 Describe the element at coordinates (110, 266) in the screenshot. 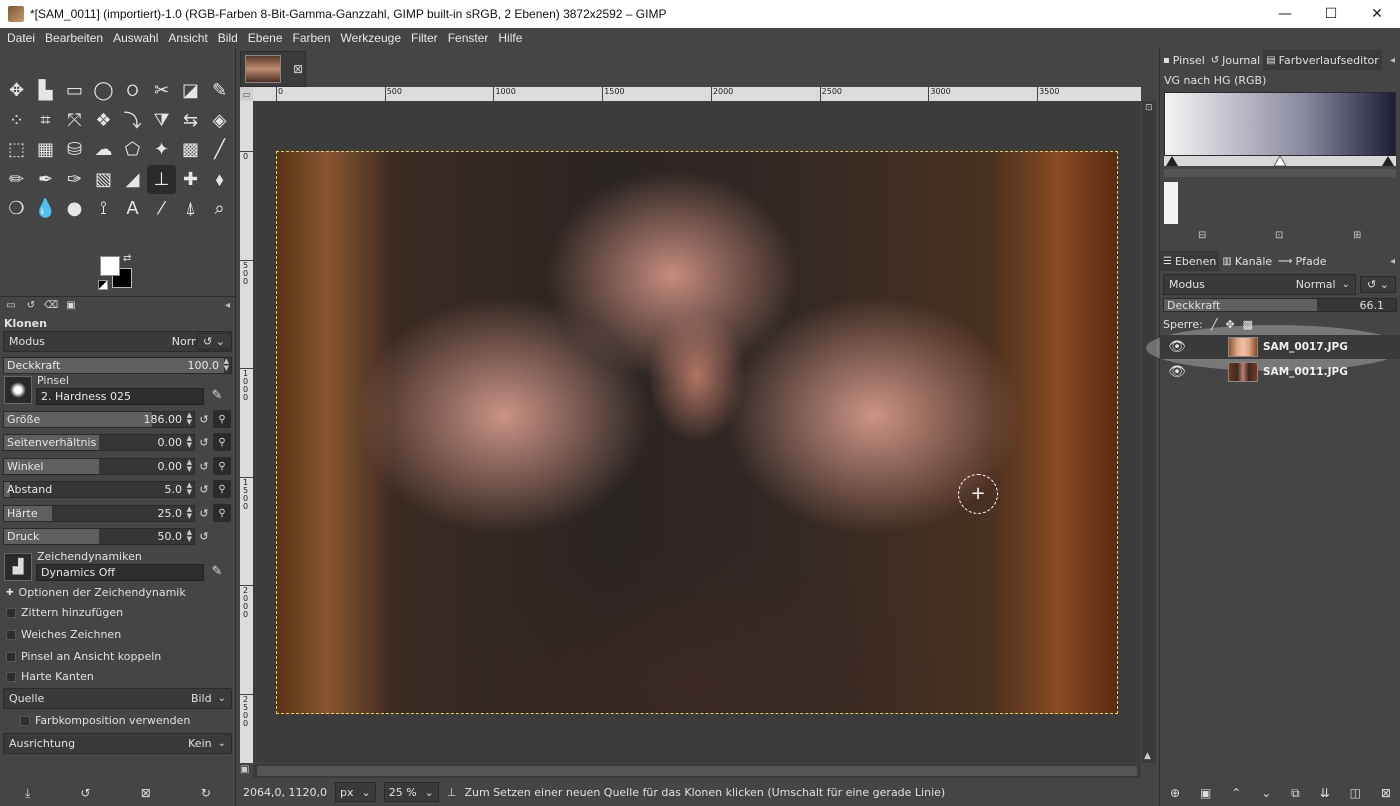

I see `foreground-color` at that location.